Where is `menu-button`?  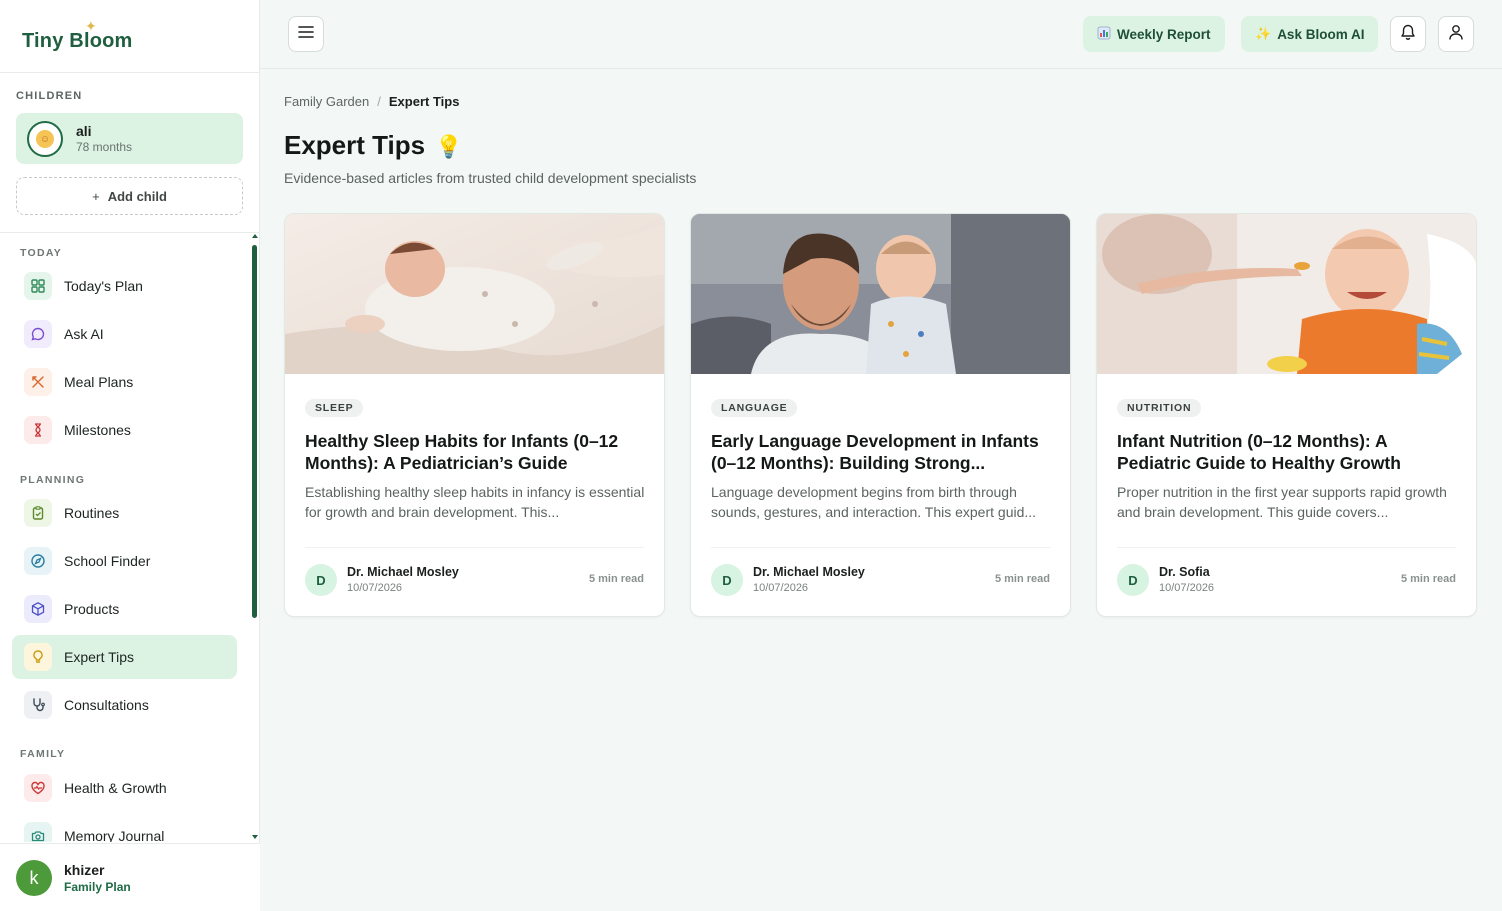 menu-button is located at coordinates (306, 34).